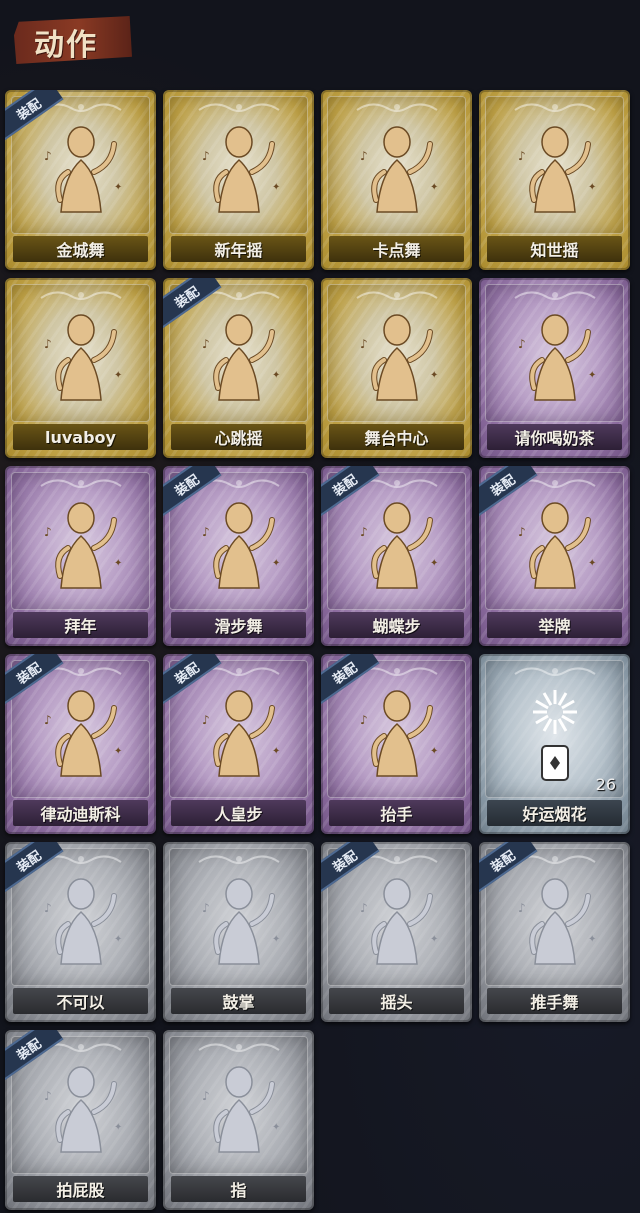  I want to click on card-label-bar: 好运烟花, so click(554, 813).